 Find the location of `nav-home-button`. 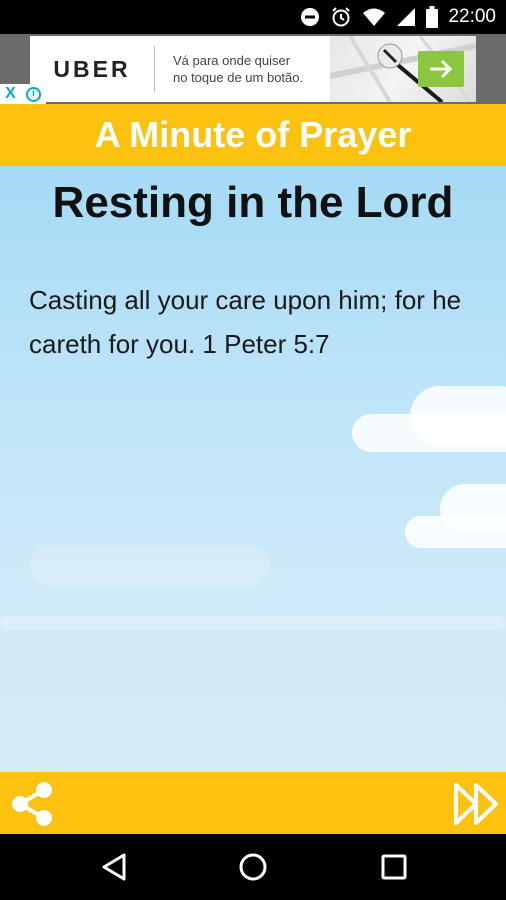

nav-home-button is located at coordinates (253, 867).